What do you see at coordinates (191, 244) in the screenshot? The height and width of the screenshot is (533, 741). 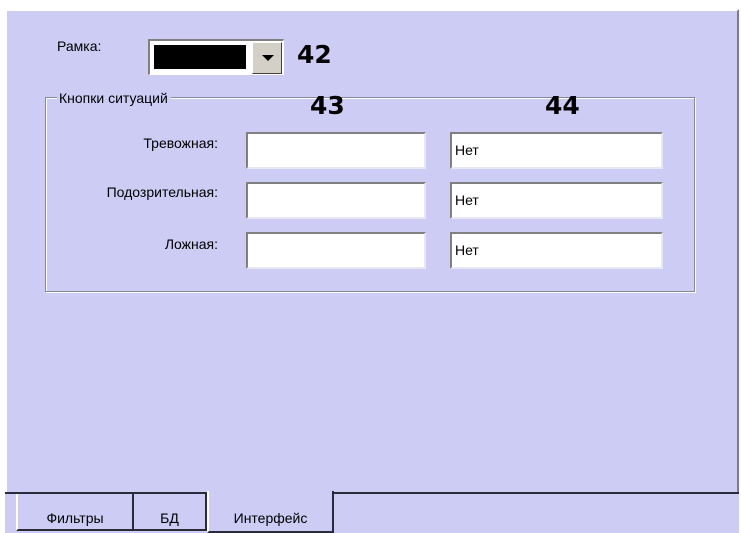 I see `false-alarm-label: Ложная:` at bounding box center [191, 244].